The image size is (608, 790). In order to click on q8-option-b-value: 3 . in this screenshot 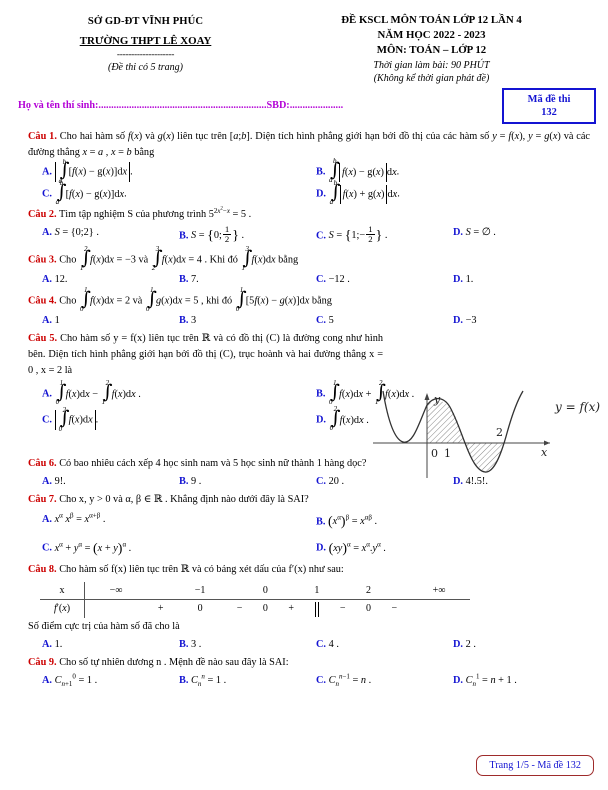, I will do `click(196, 644)`.